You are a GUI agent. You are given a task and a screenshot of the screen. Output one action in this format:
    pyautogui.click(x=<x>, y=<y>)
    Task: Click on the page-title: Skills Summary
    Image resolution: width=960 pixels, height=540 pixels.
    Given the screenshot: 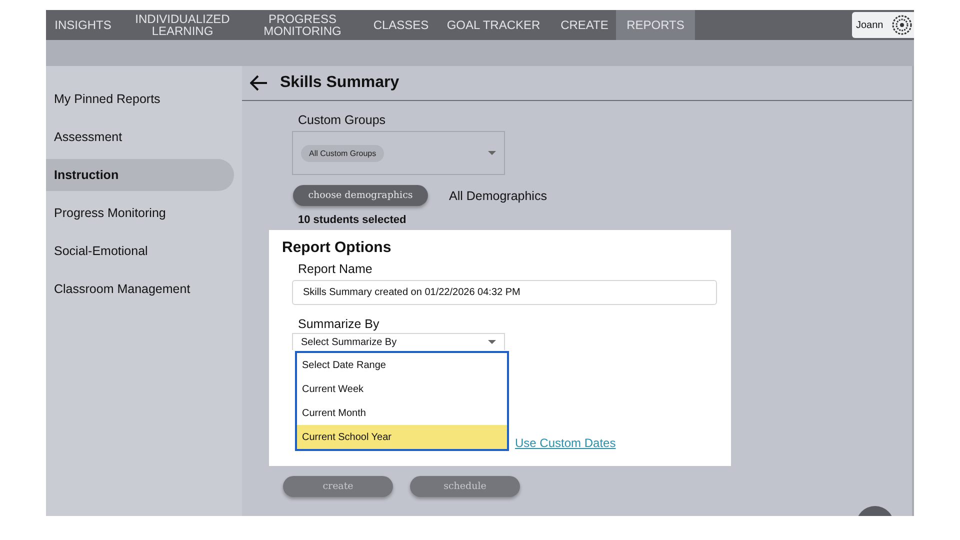 What is the action you would take?
    pyautogui.click(x=340, y=83)
    